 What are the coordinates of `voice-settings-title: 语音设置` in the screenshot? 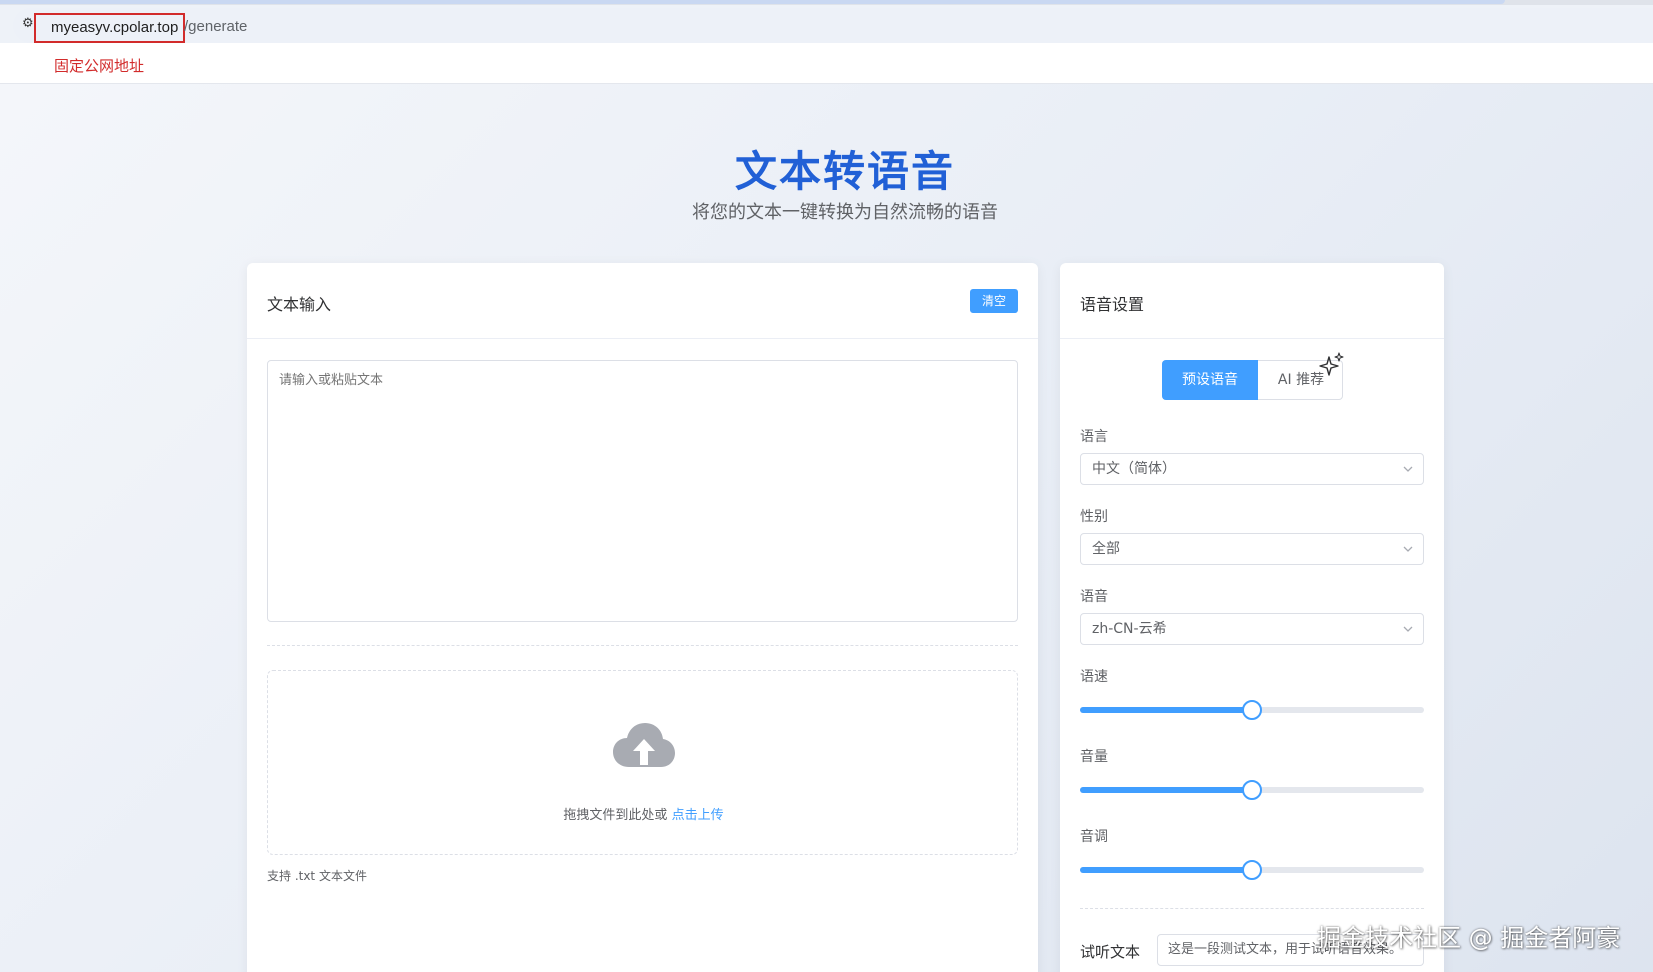 It's located at (1112, 304).